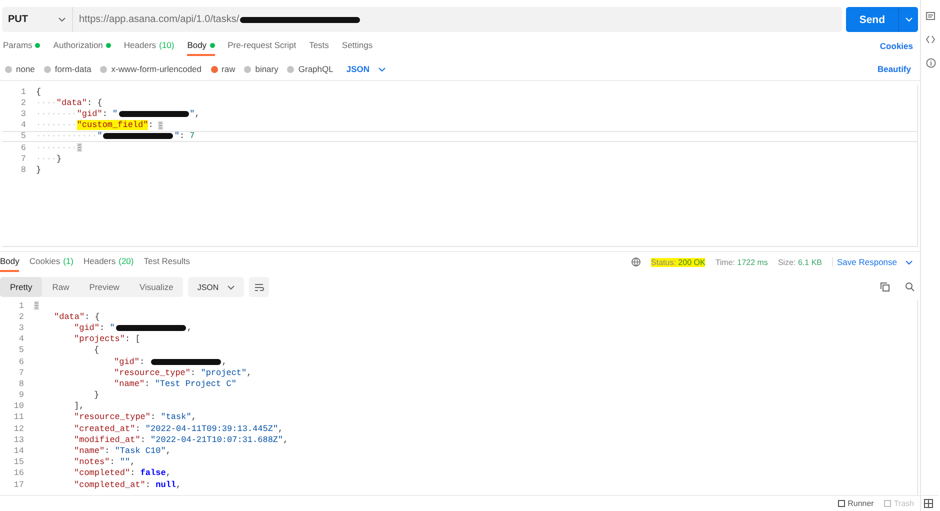  Describe the element at coordinates (887, 503) in the screenshot. I see `square-icon` at that location.